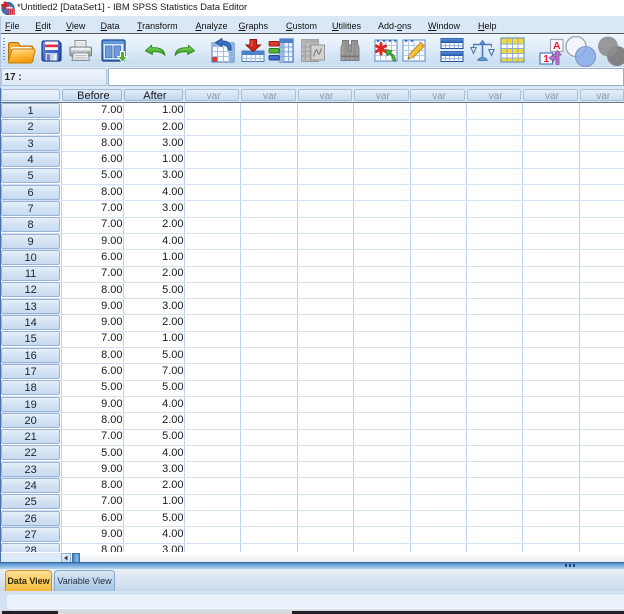  I want to click on svg-text: 1, so click(546, 59).